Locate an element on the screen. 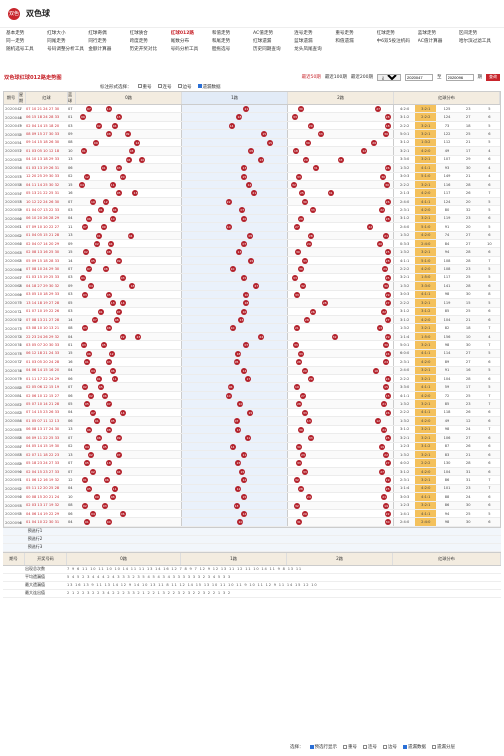  blue-number-cell: 04 is located at coordinates (70, 218).